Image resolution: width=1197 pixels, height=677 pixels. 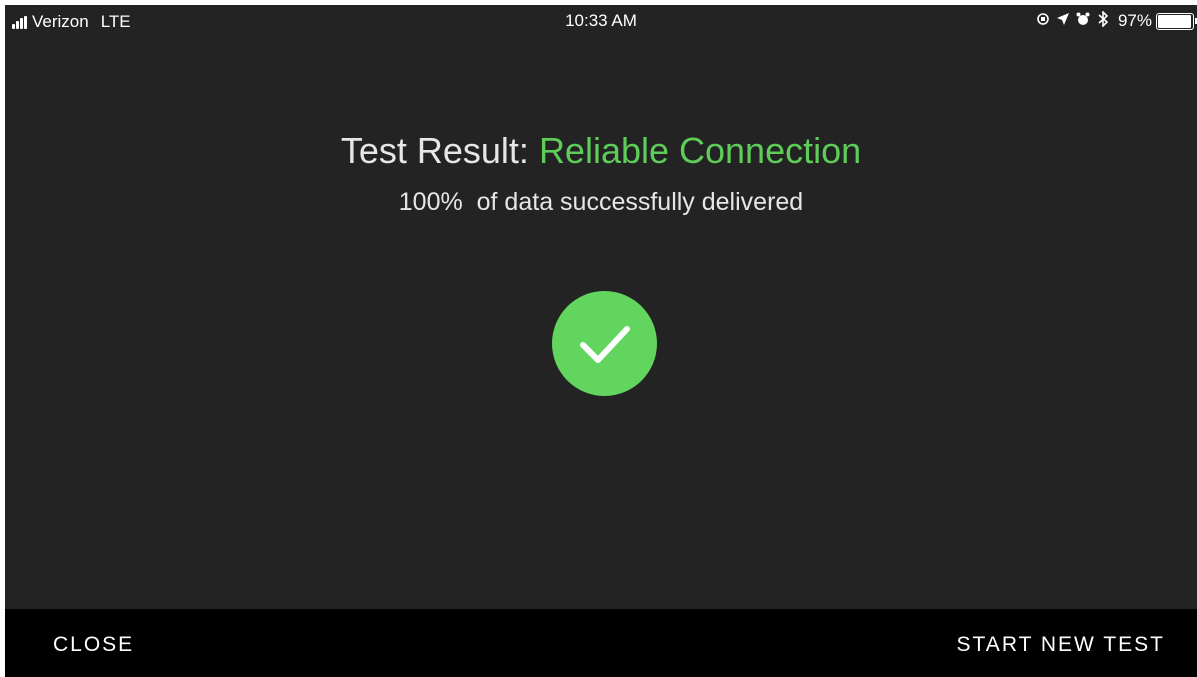 I want to click on result-detail-text: of data successfully delivered, so click(x=640, y=202).